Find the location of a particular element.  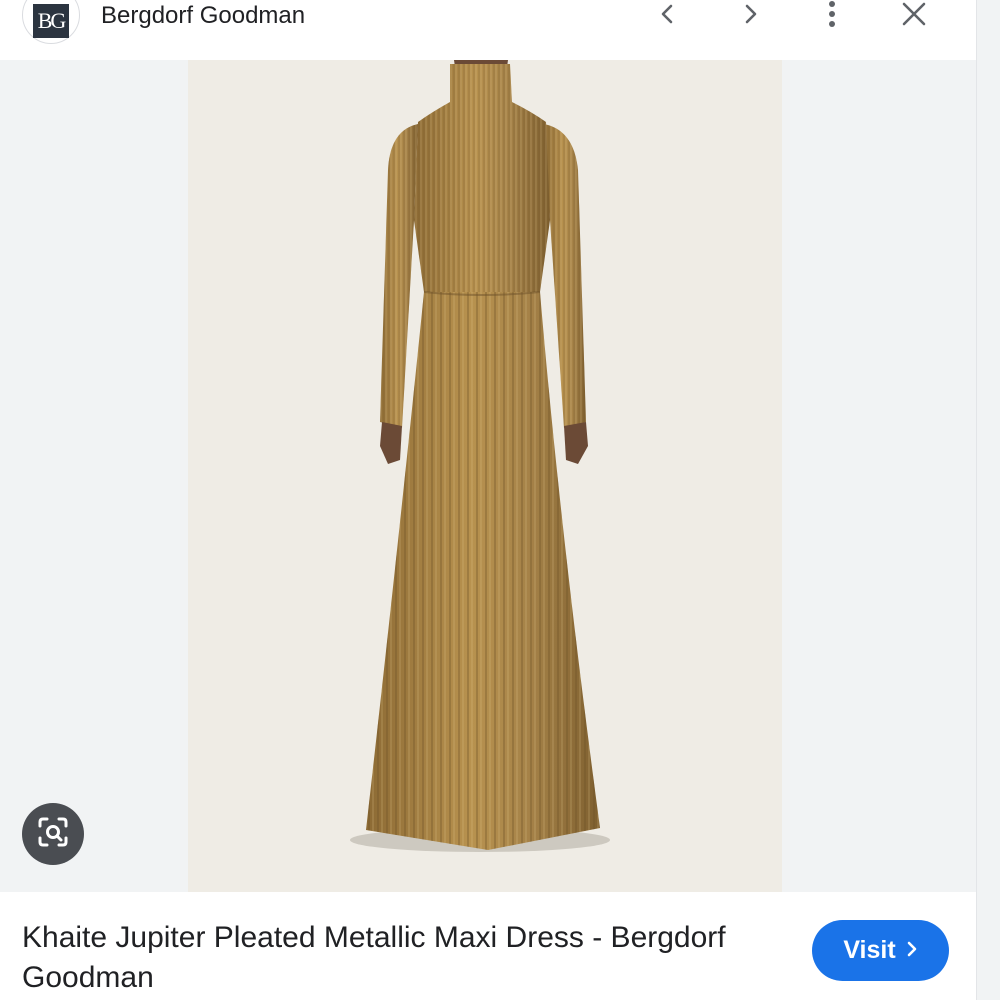

close-button is located at coordinates (914, 17).